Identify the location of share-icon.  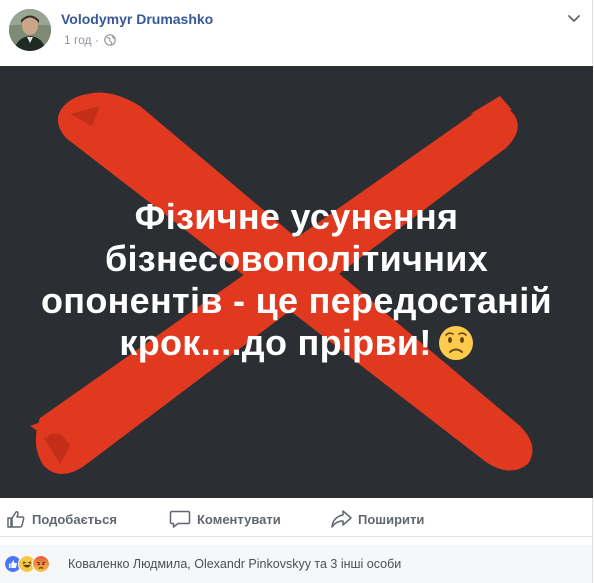
(341, 519).